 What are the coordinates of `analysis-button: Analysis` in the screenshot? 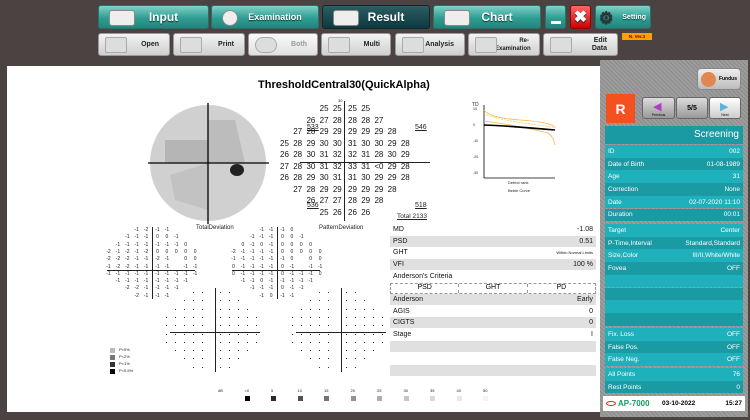 It's located at (430, 44).